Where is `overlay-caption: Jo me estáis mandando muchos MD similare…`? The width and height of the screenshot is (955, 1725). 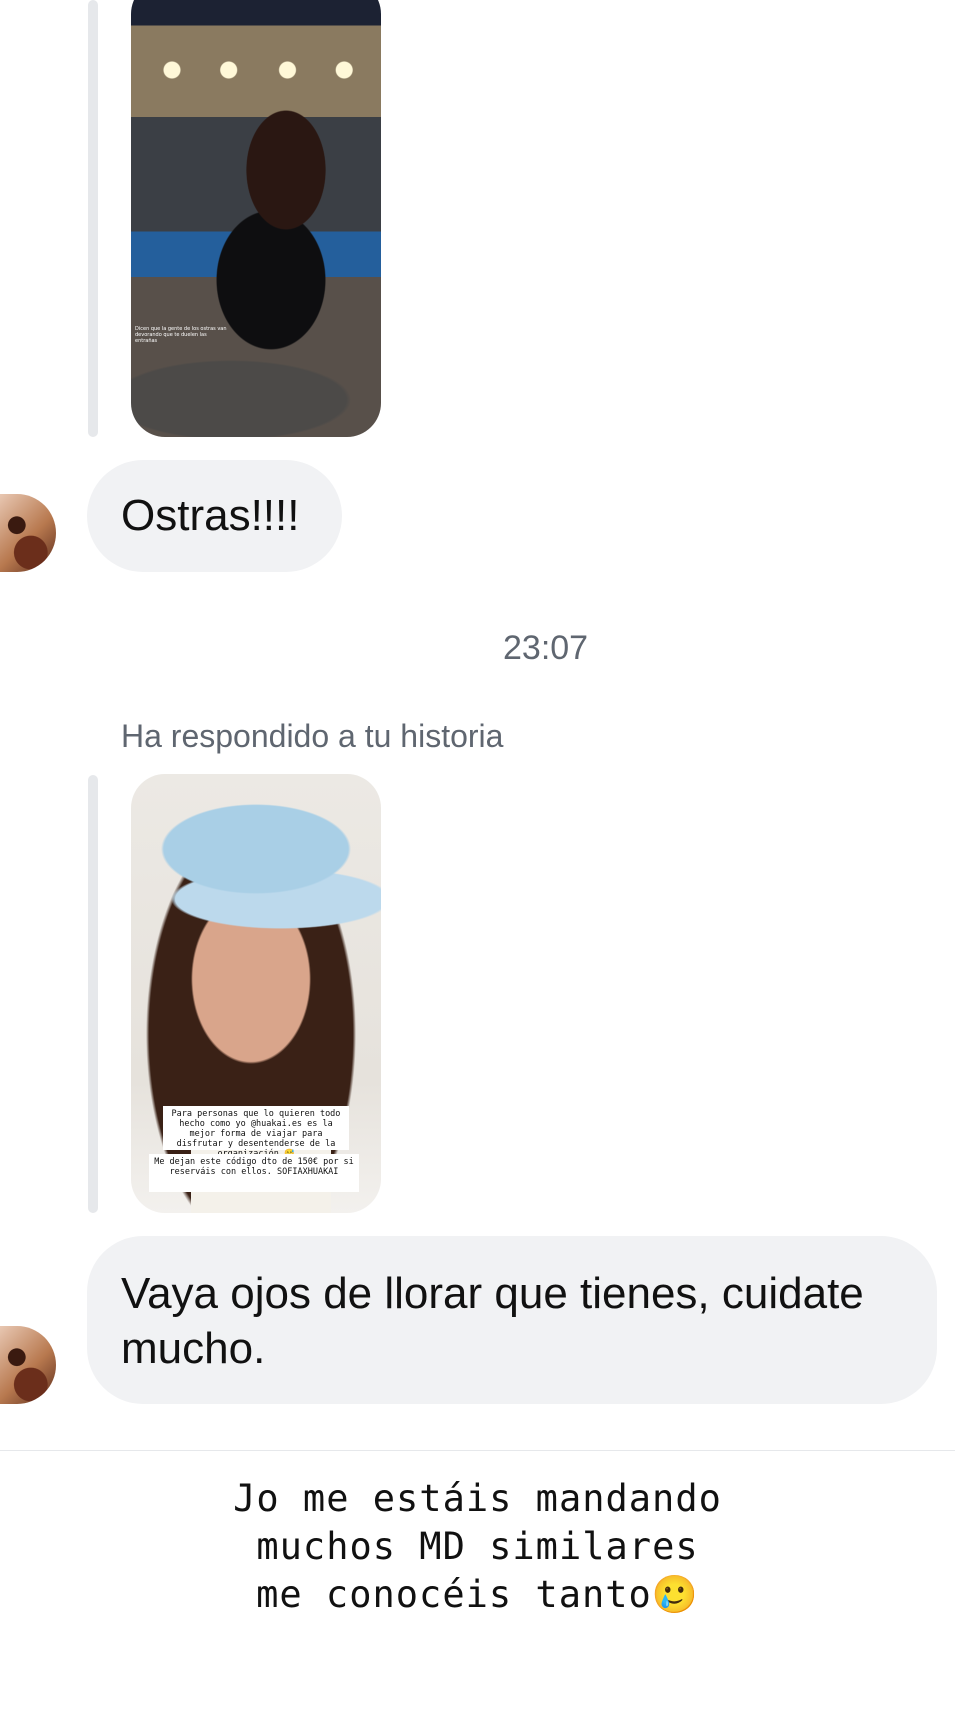 overlay-caption: Jo me estáis mandando muchos MD similare… is located at coordinates (477, 1547).